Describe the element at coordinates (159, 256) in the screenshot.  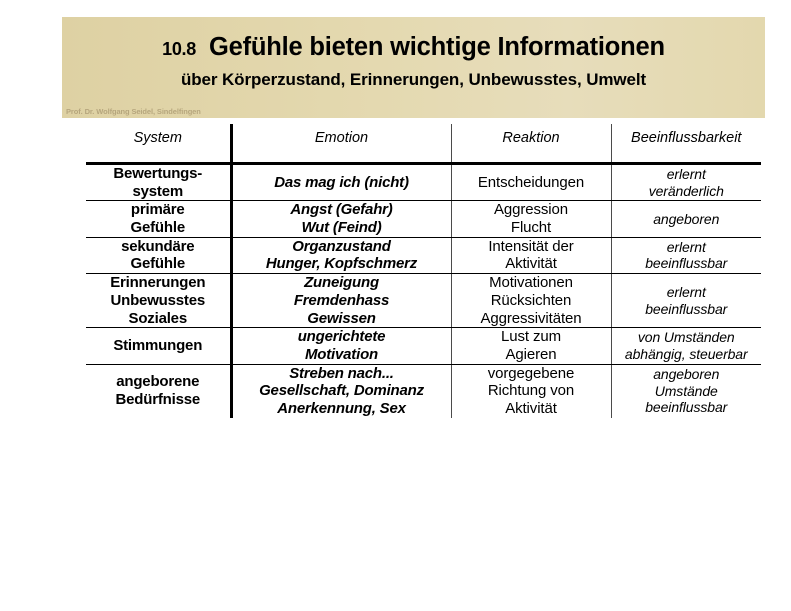
I see `cell-system: sekundäre Gefühle` at that location.